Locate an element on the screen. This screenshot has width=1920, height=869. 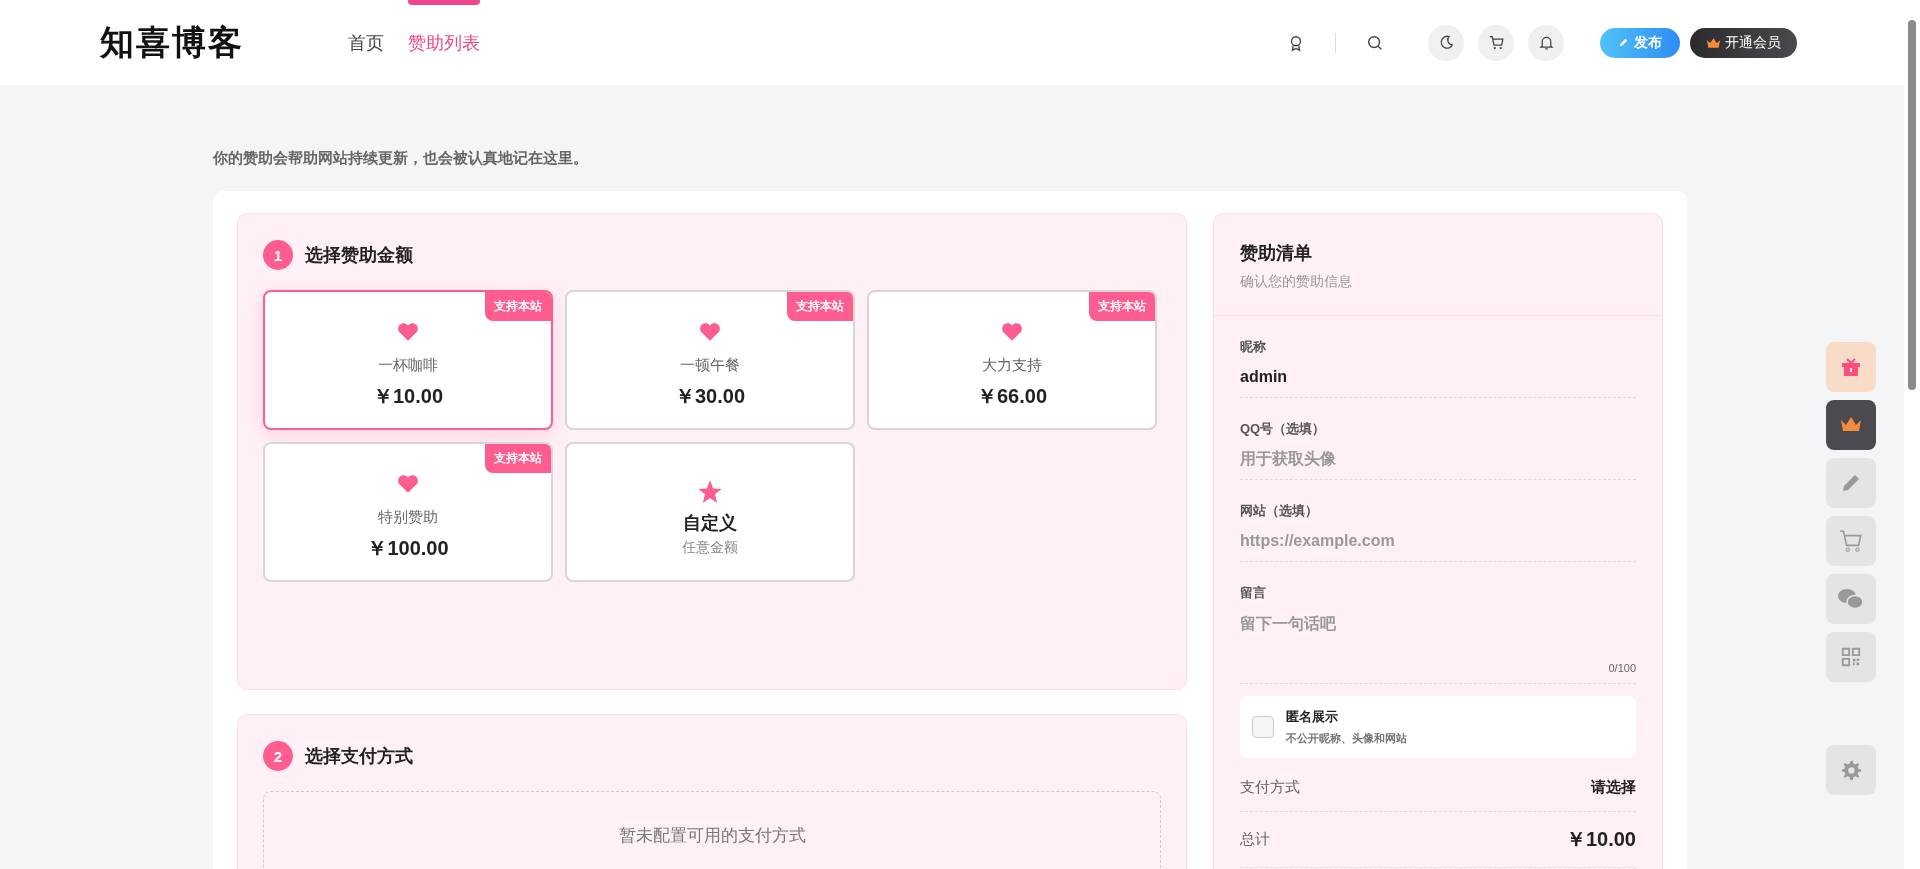
anonymous-title: 匿名展示 is located at coordinates (1312, 717).